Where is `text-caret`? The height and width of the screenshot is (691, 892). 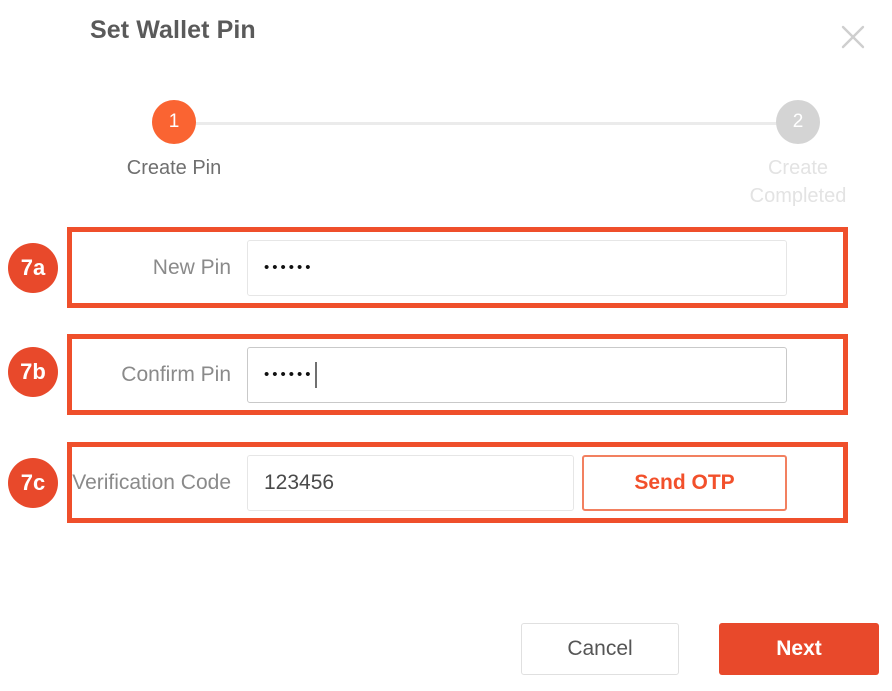 text-caret is located at coordinates (315, 374).